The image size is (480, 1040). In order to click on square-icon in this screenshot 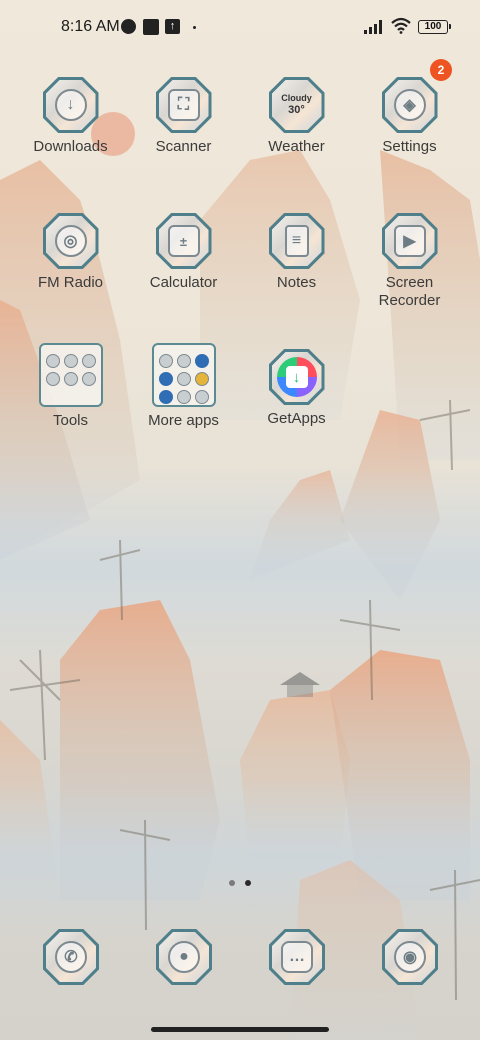, I will do `click(151, 27)`.